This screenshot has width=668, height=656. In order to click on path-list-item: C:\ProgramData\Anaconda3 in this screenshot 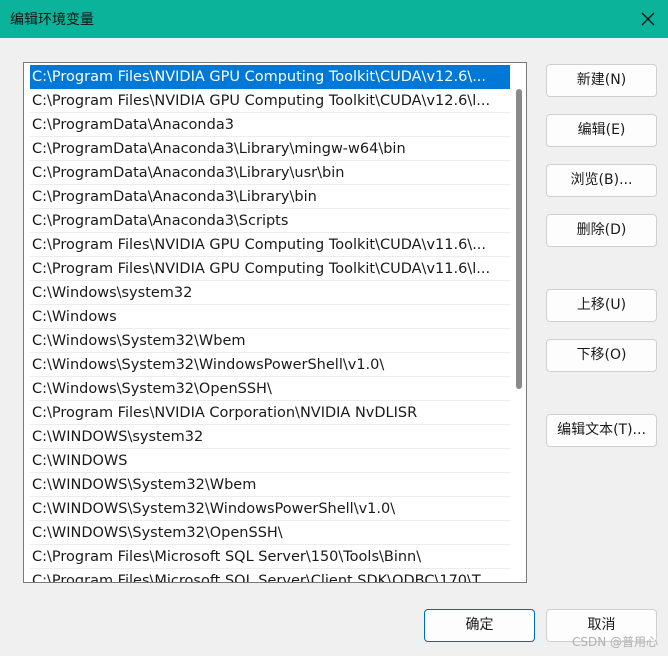, I will do `click(270, 125)`.